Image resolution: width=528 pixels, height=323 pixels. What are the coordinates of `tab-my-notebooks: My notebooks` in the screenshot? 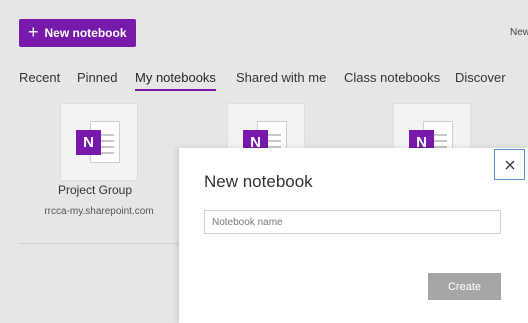 It's located at (175, 80).